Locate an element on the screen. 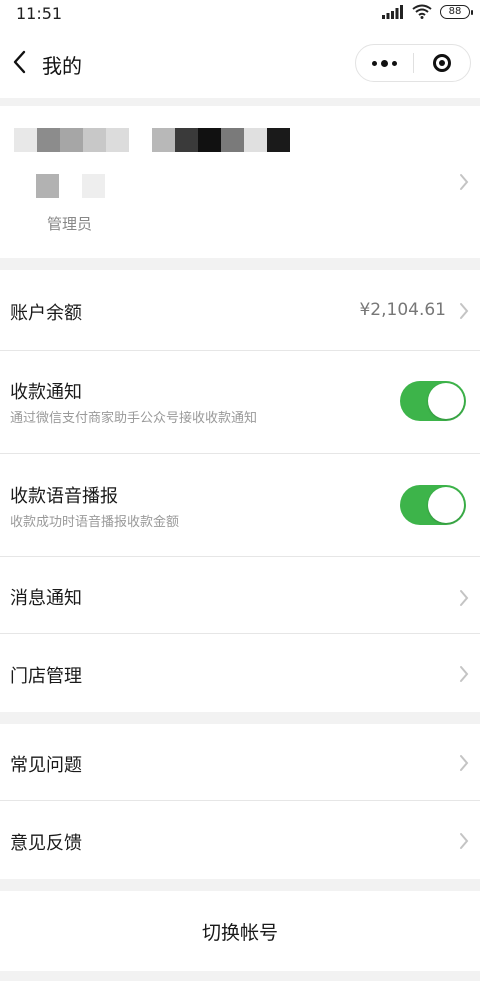 The height and width of the screenshot is (981, 480). payment-notify-toggle is located at coordinates (433, 401).